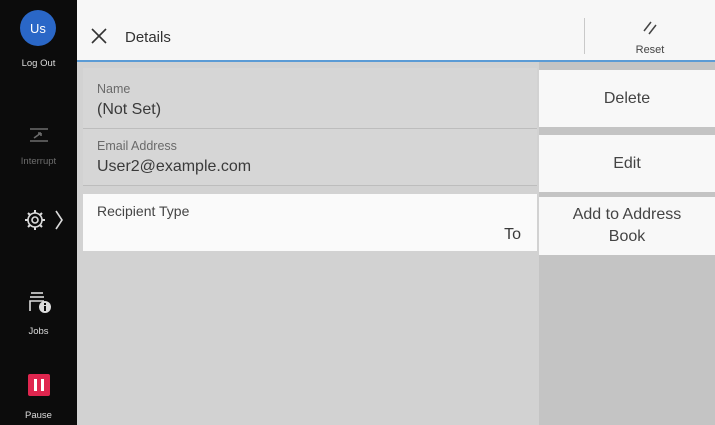 This screenshot has height=425, width=715. I want to click on recipient-type-label: Recipient Type, so click(143, 211).